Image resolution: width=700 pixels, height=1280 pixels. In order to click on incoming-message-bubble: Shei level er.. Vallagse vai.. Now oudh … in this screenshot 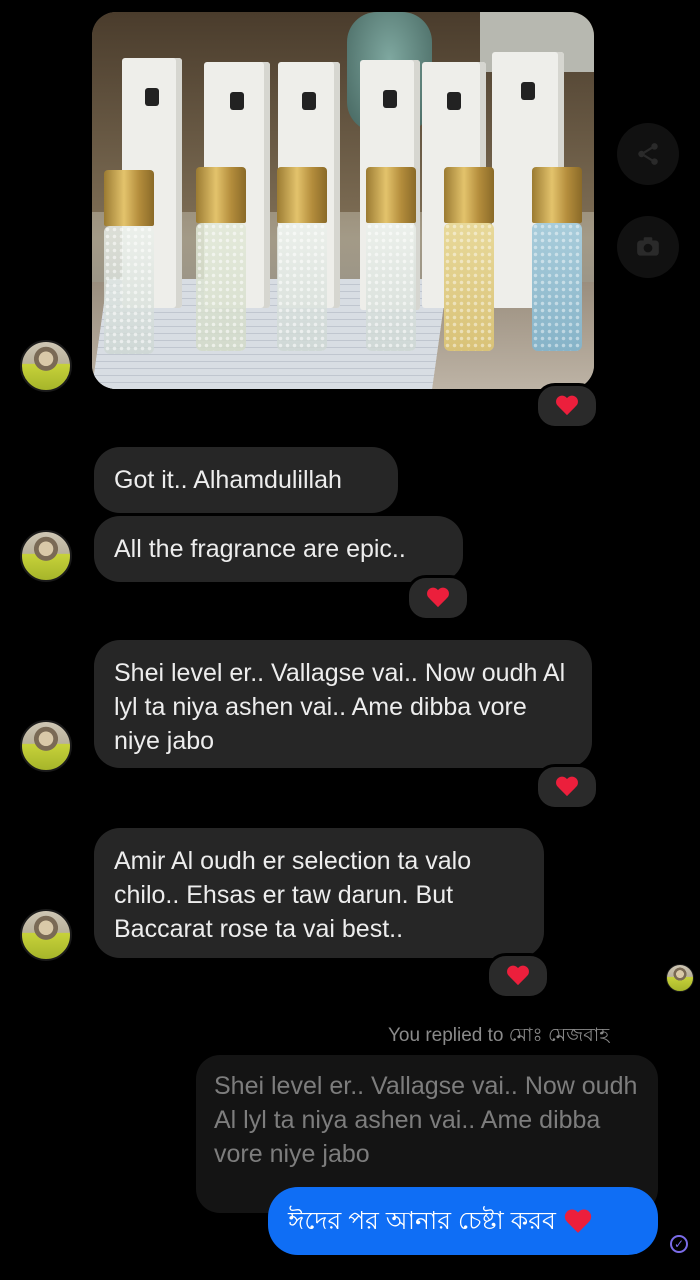, I will do `click(343, 704)`.